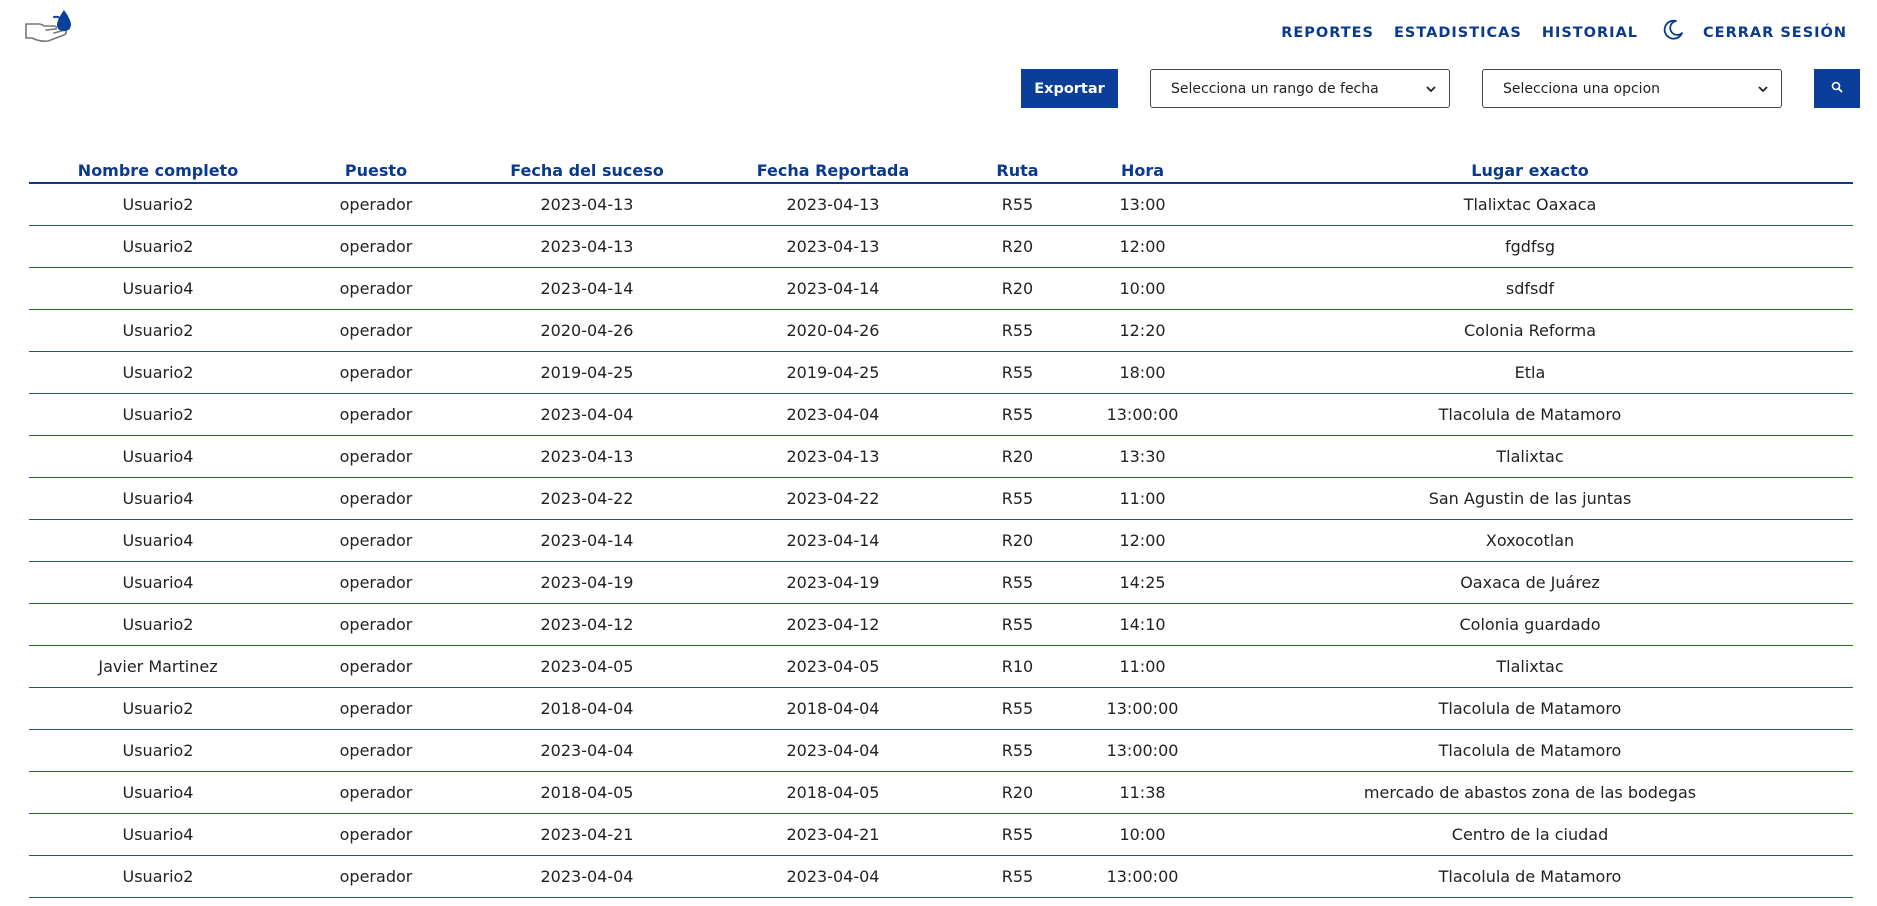 The image size is (1877, 906). I want to click on cell-fecha-suceso: 2018-04-04, so click(587, 708).